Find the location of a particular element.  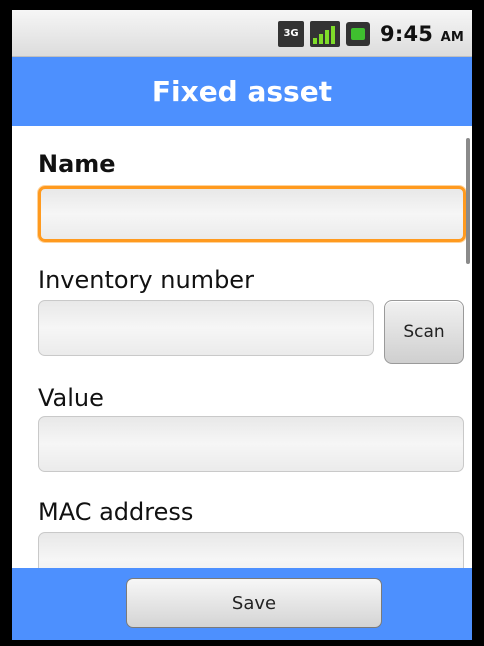

save-button: Save is located at coordinates (254, 603).